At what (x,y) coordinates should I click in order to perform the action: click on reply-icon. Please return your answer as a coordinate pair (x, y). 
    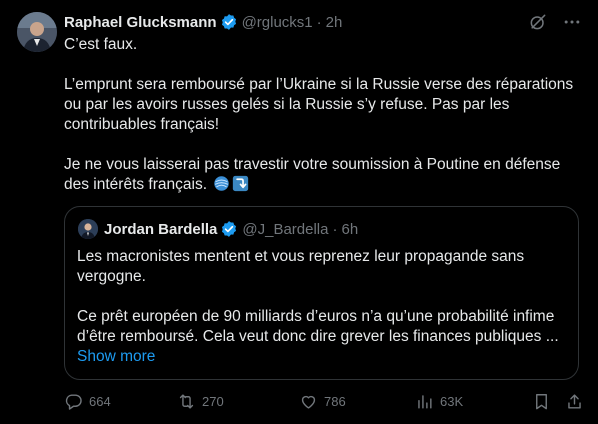
    Looking at the image, I should click on (73, 401).